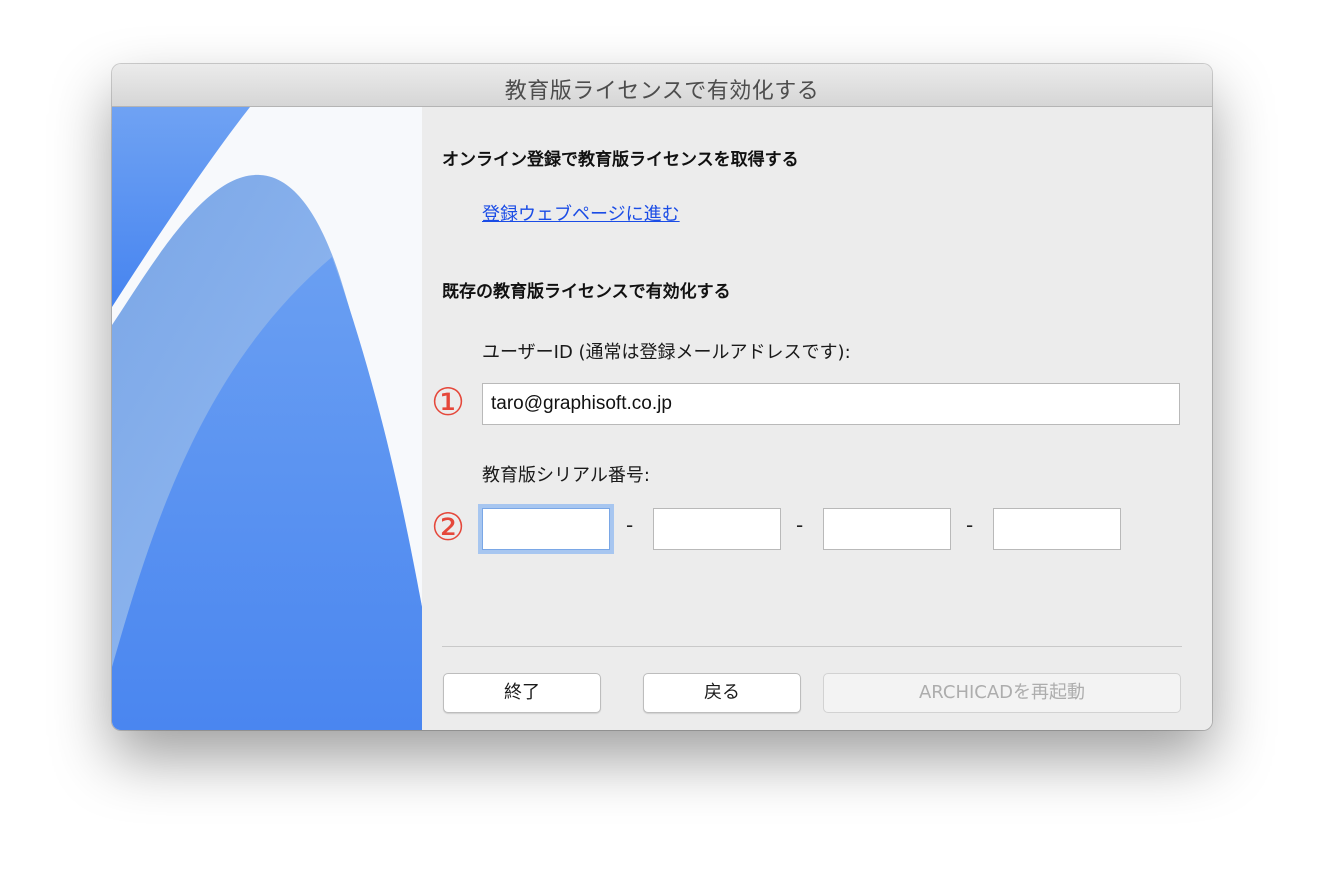 The image size is (1324, 890). Describe the element at coordinates (666, 352) in the screenshot. I see `user-id-label: ユーザーID (通常は登録メールアドレスです):` at that location.